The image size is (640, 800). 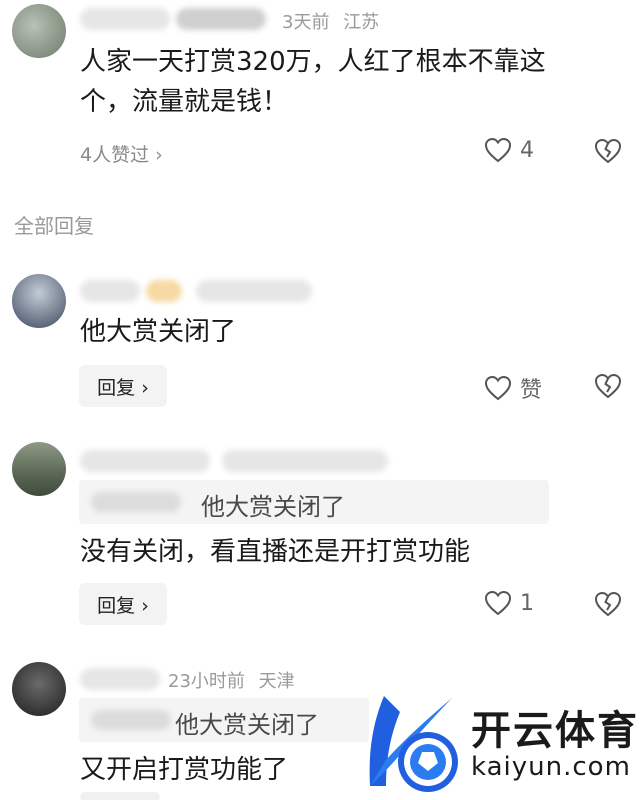 I want to click on kaiyun-logo-icon, so click(x=413, y=744).